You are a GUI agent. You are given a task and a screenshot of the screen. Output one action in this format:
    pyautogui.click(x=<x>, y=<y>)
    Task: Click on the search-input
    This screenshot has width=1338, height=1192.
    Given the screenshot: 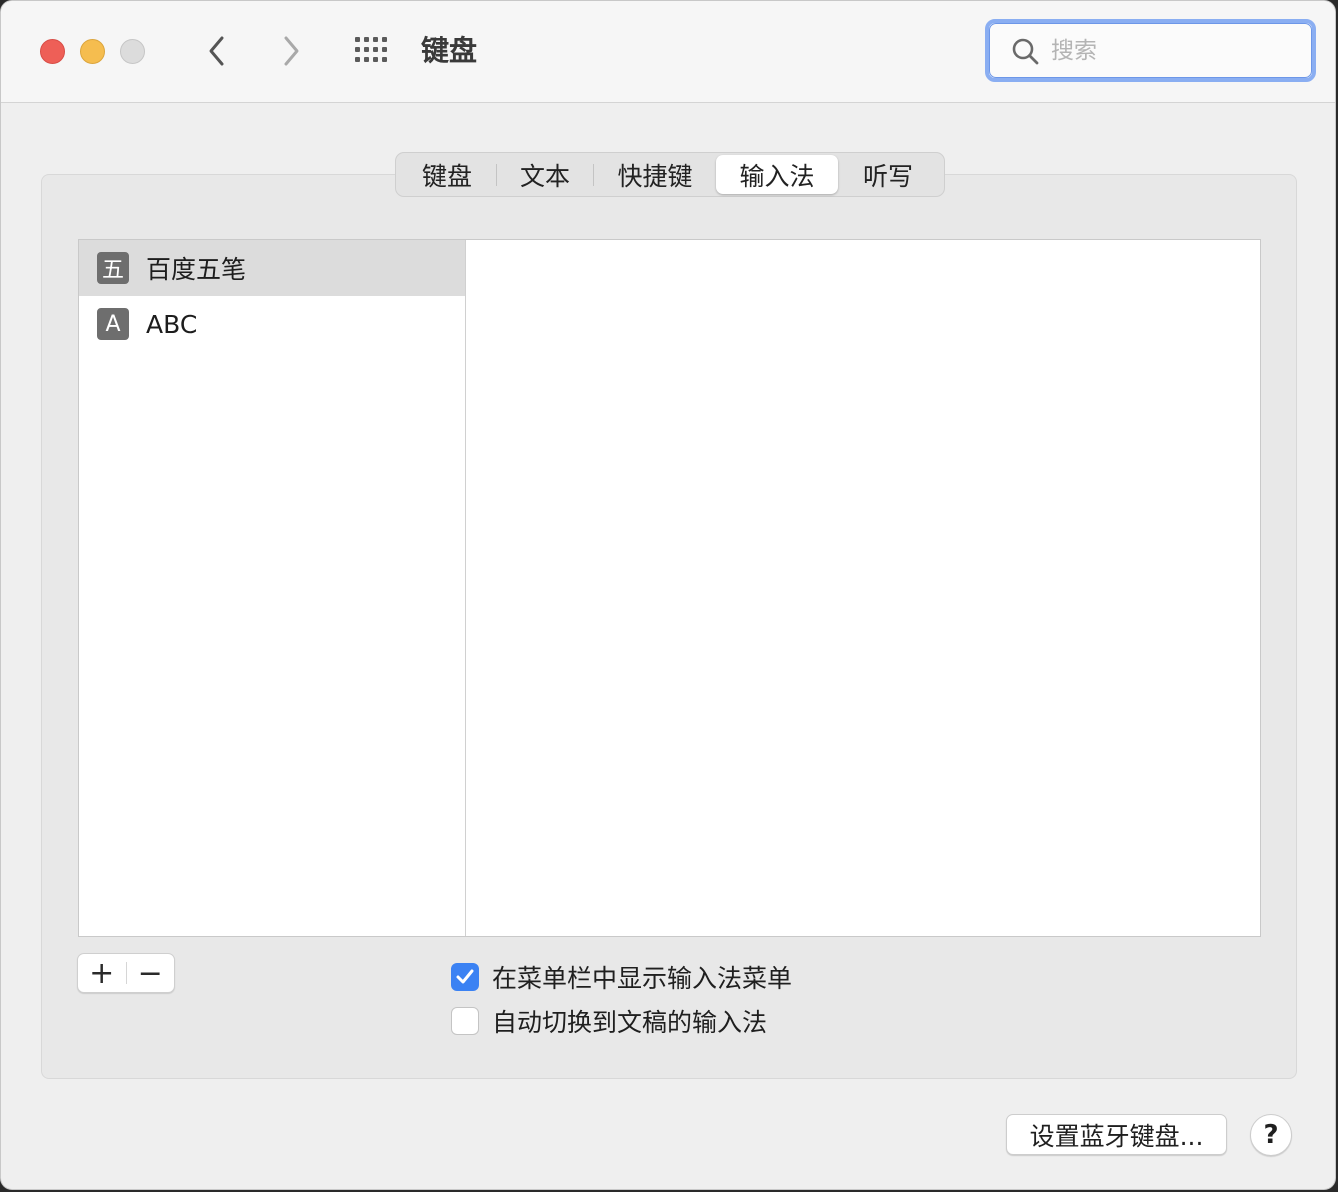 What is the action you would take?
    pyautogui.click(x=1171, y=51)
    